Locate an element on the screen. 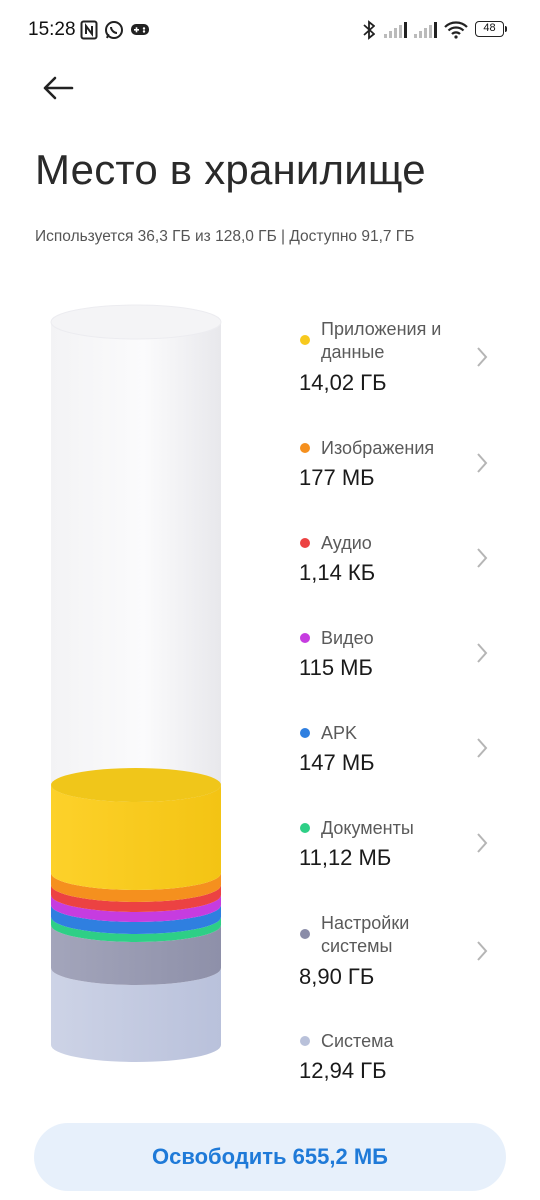 The image size is (540, 1200). category-item-video: Видео 115 МБ is located at coordinates (397, 657).